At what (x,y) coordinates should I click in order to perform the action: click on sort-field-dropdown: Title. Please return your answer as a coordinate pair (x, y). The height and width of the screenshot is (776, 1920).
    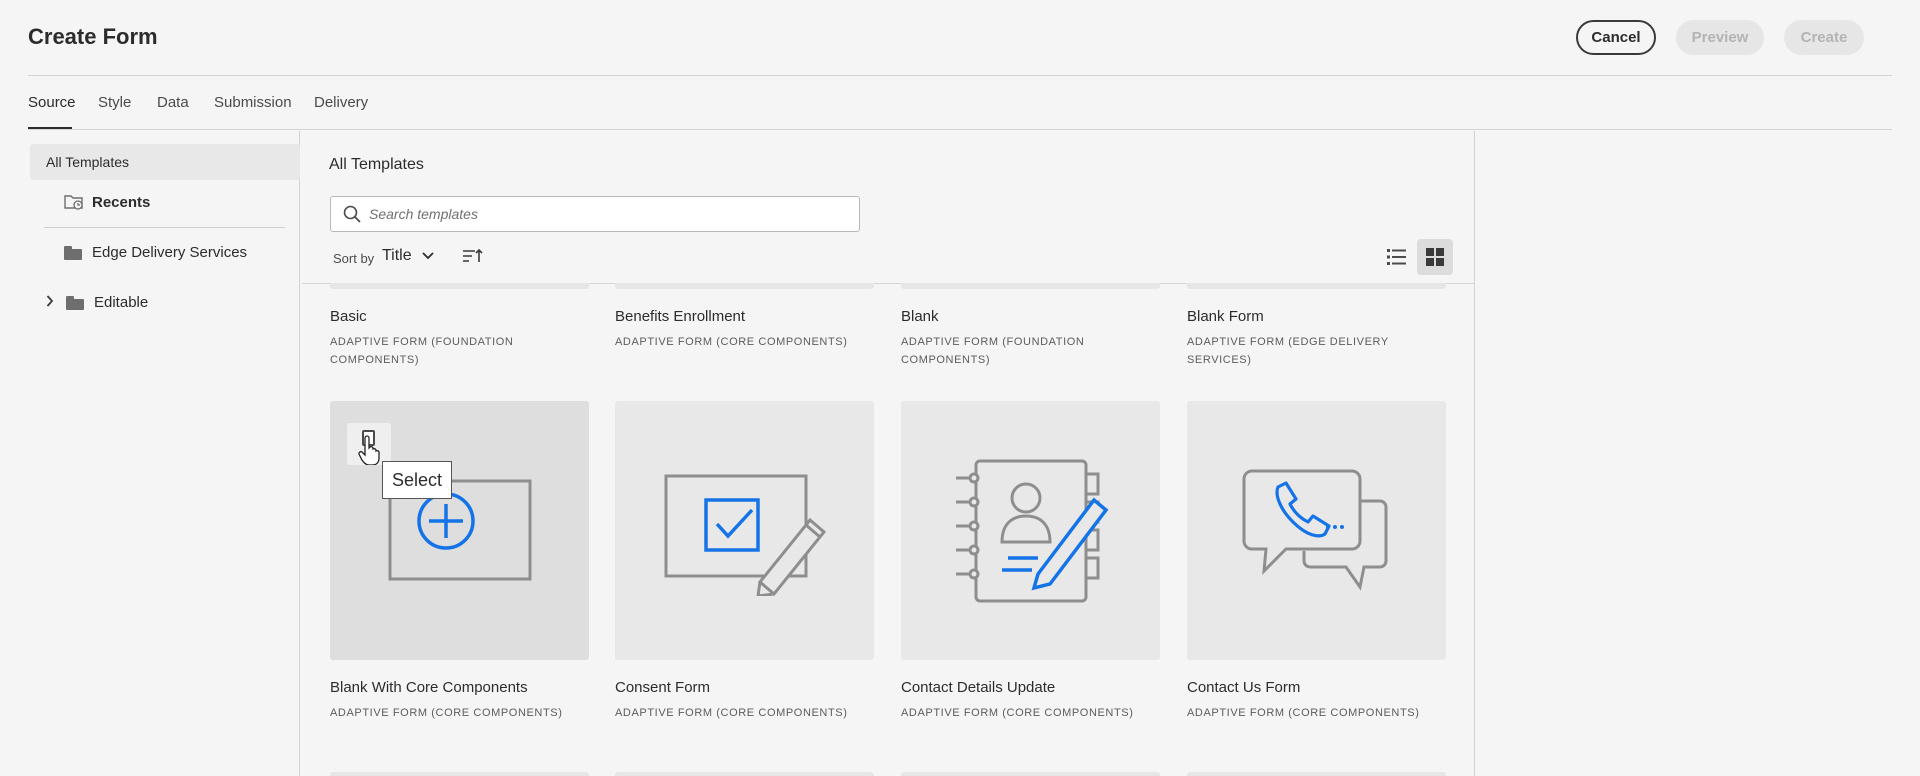
    Looking at the image, I should click on (408, 256).